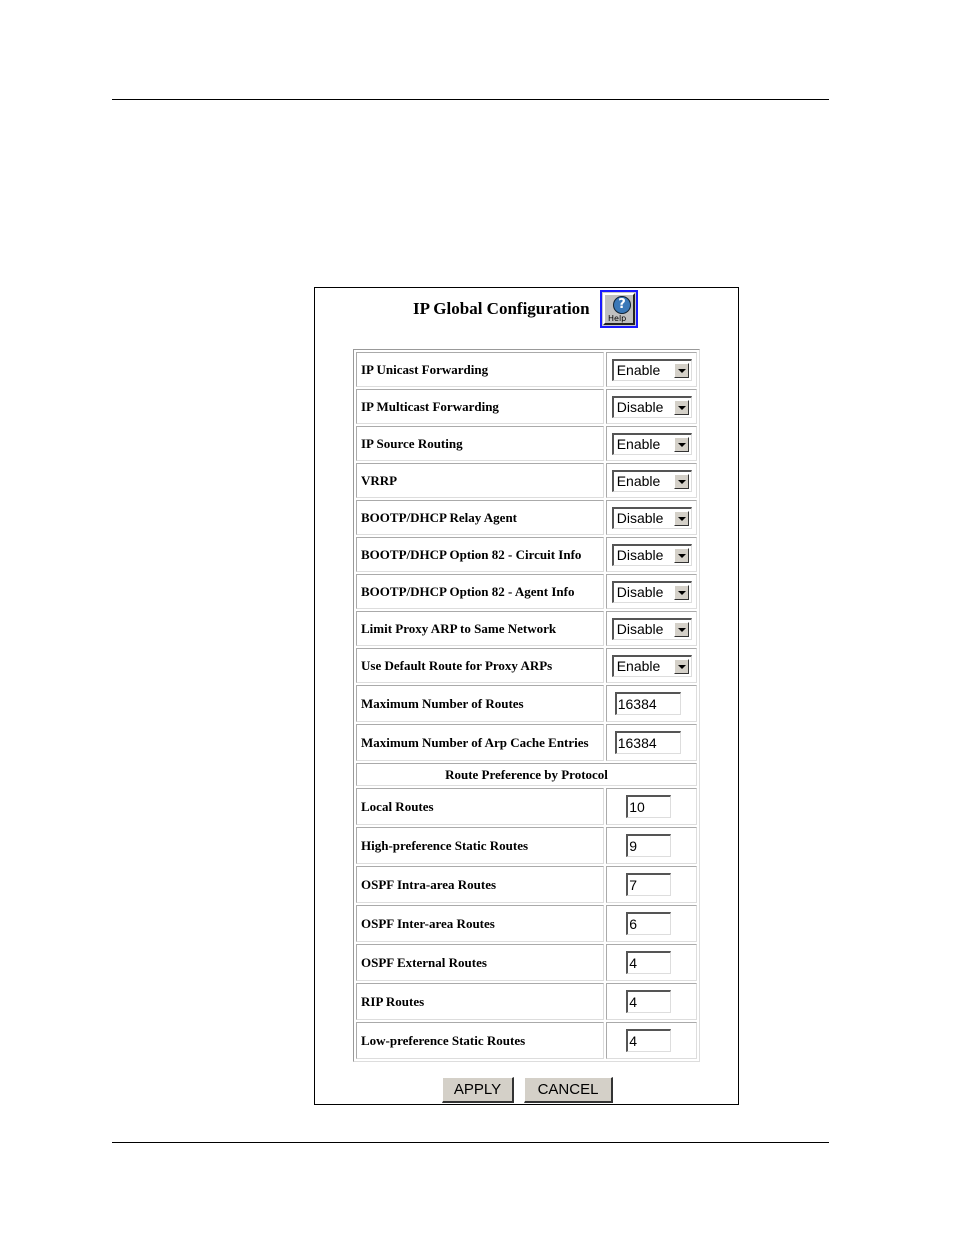  I want to click on table-row: BOOTP/DHCP Relay Agent Disable, so click(526, 517).